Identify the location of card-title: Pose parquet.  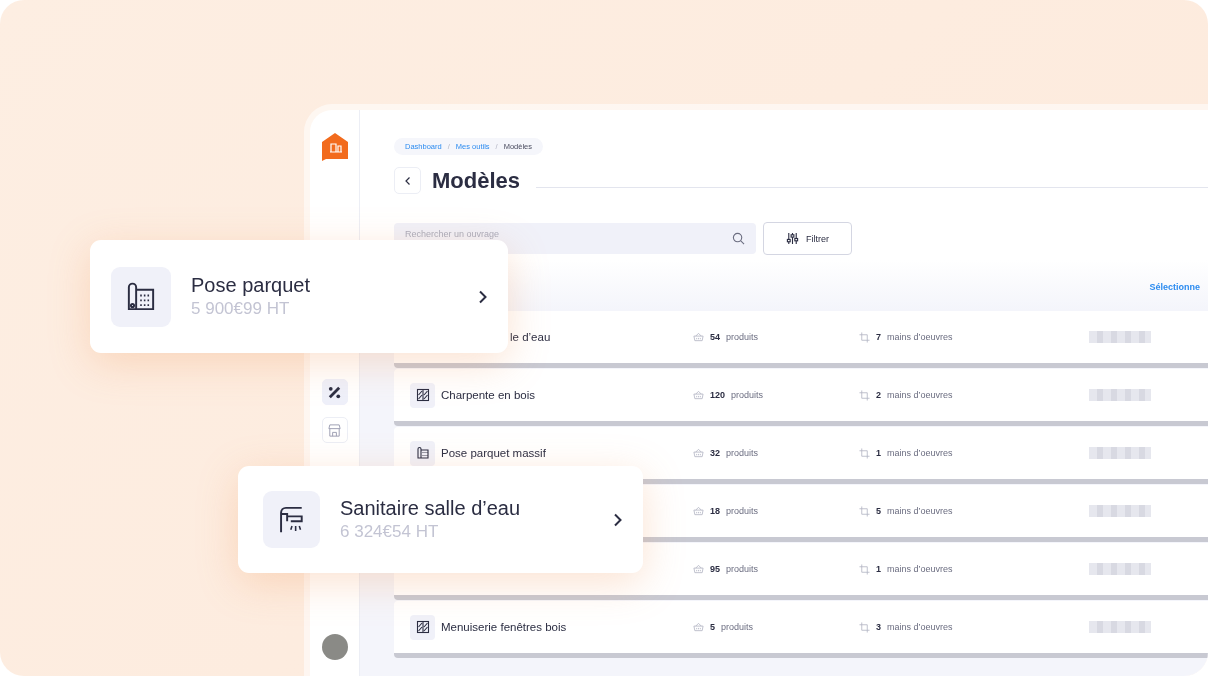
(251, 285).